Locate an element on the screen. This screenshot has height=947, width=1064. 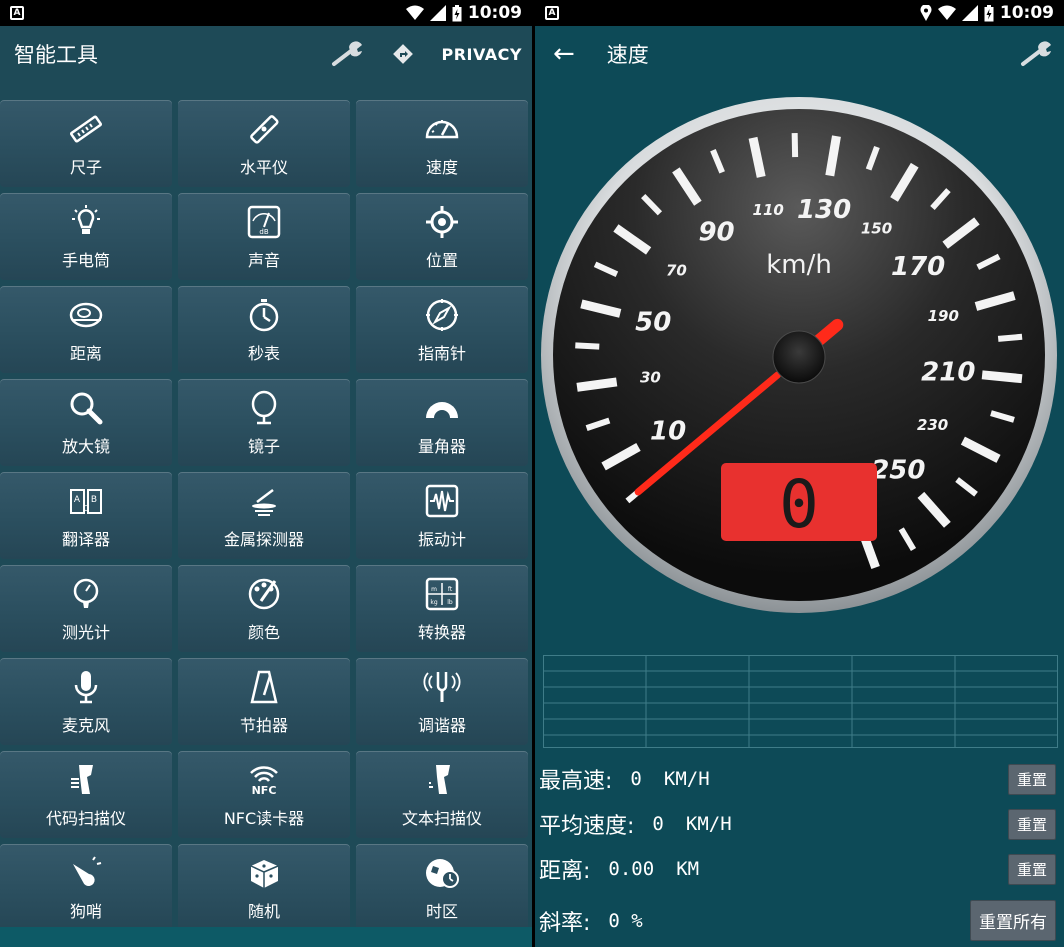
tool-tile: 节拍器 is located at coordinates (264, 701).